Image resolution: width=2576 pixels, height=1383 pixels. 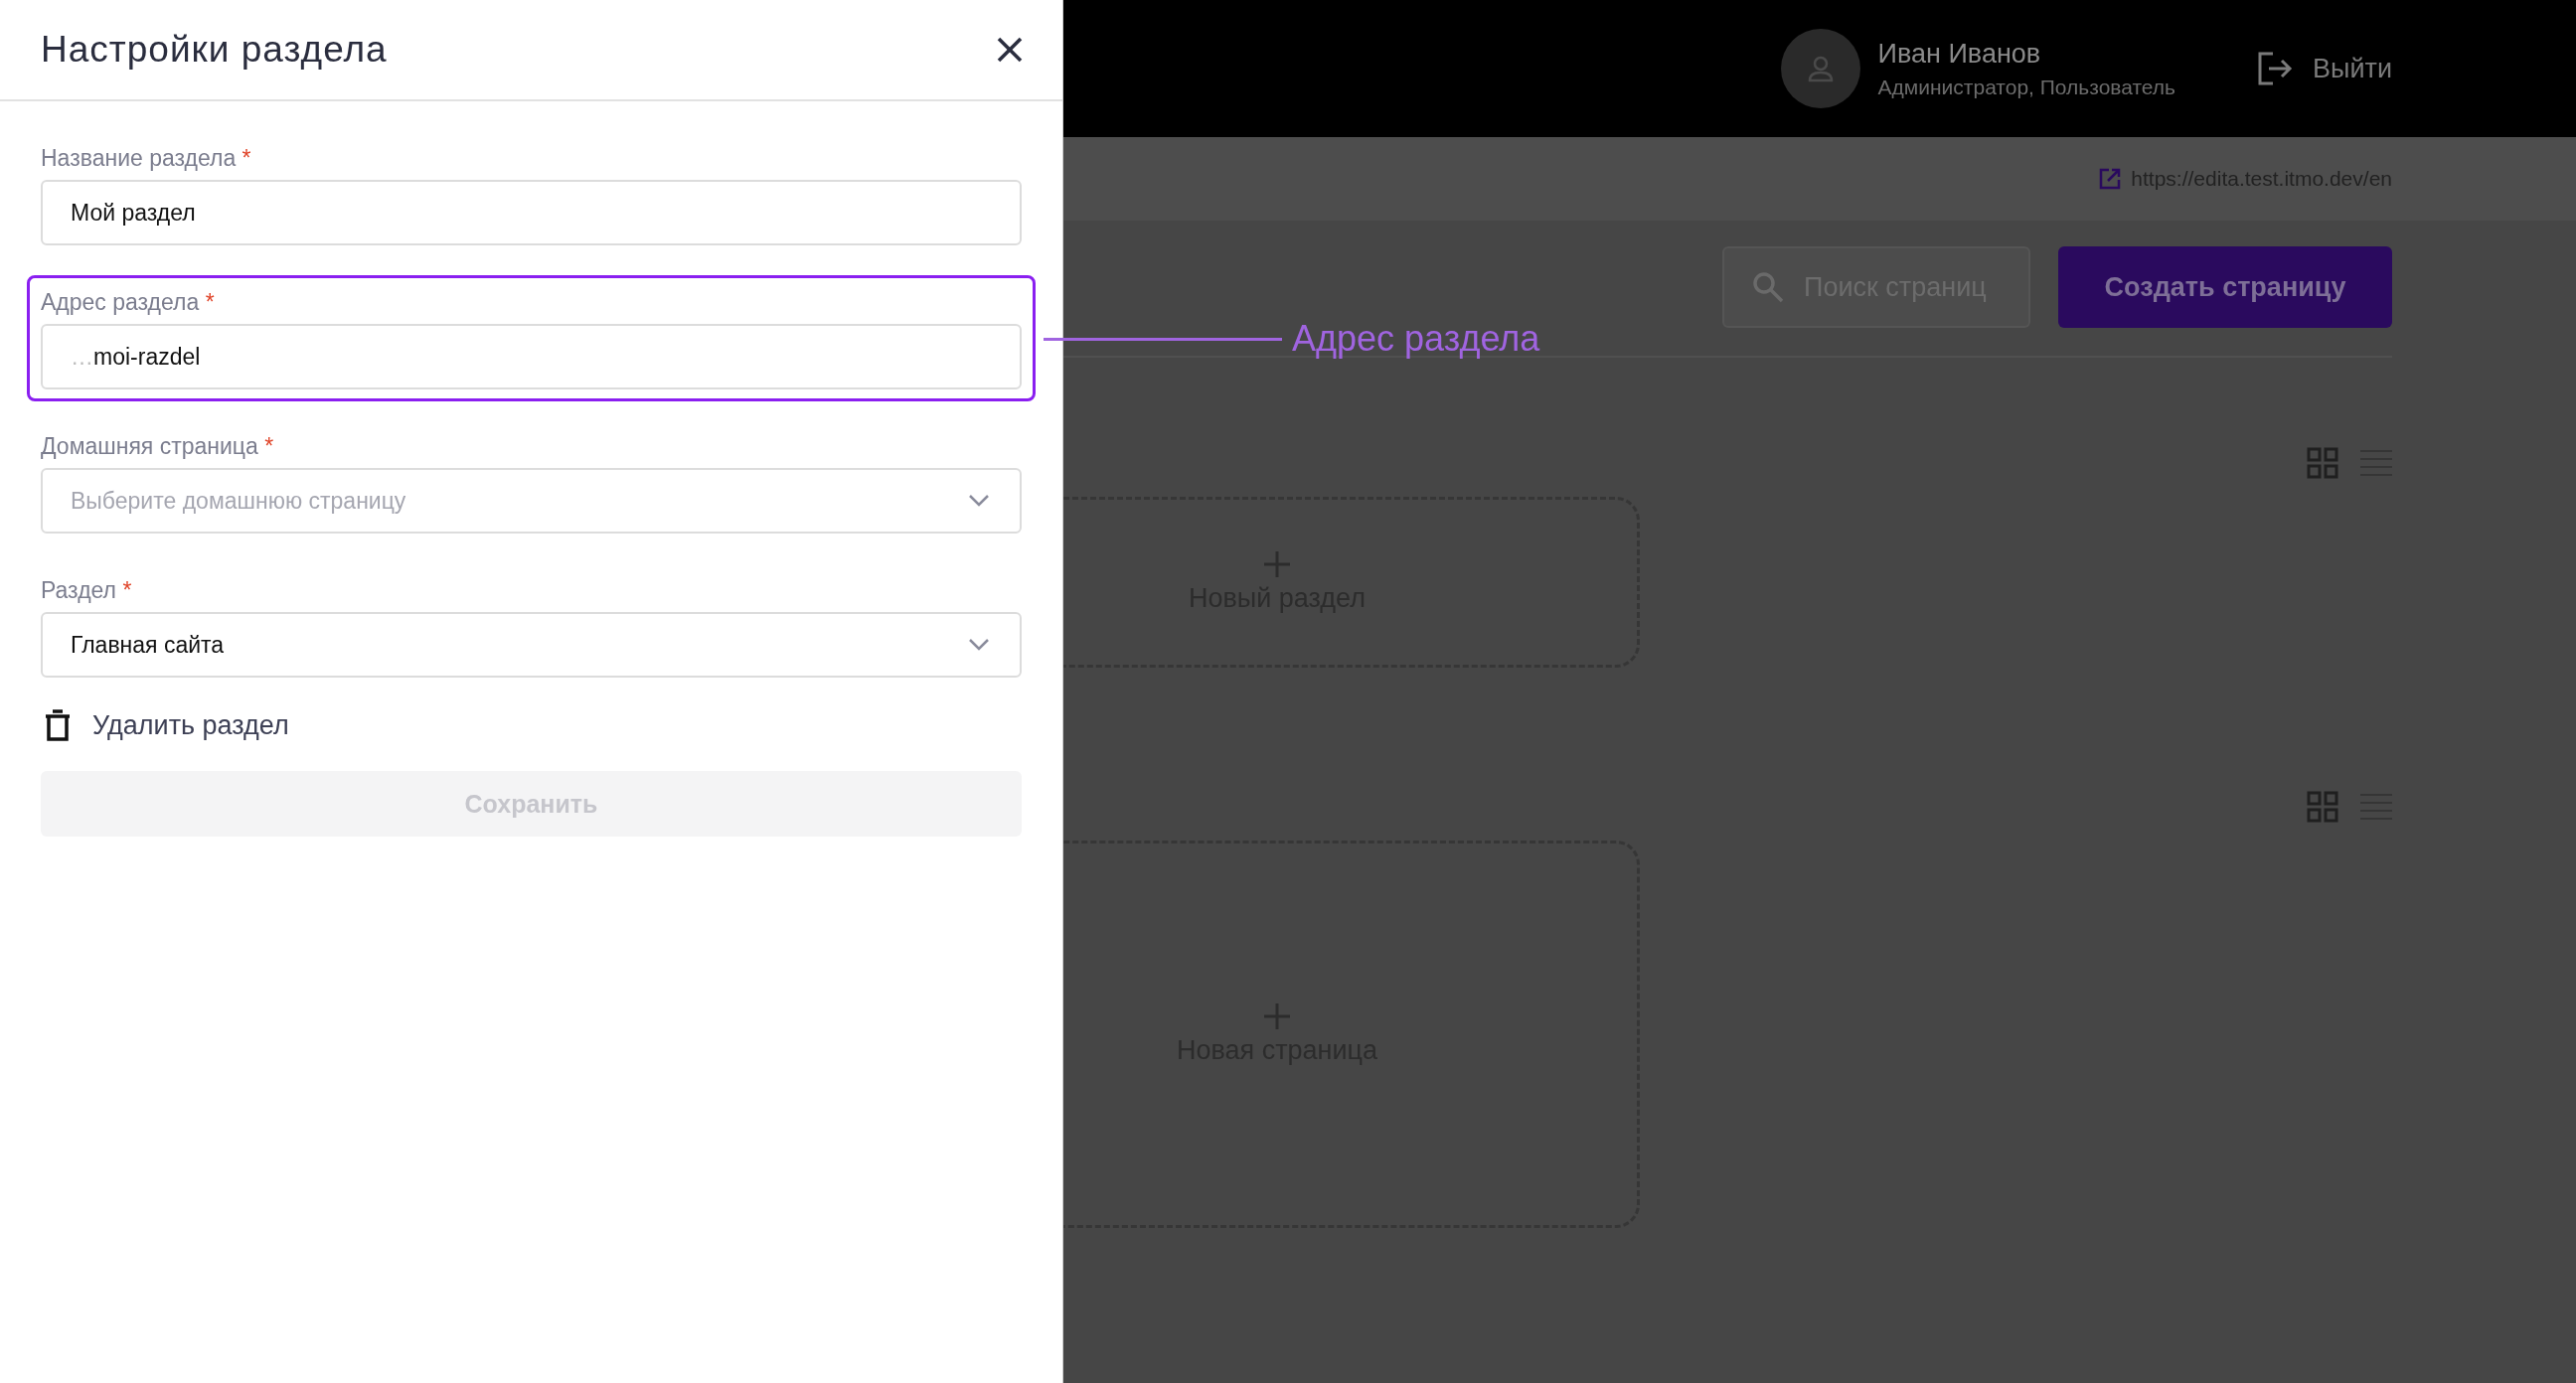 I want to click on create-page-button: Создать страницу, so click(x=2225, y=287).